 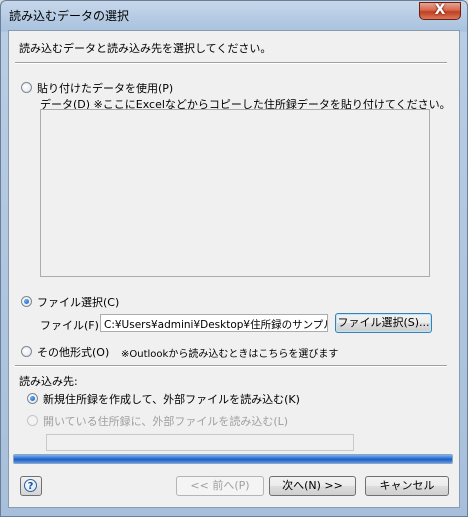 I want to click on outlook-note: ※Outlookから読み込むときはこちらを選びます, so click(x=230, y=354).